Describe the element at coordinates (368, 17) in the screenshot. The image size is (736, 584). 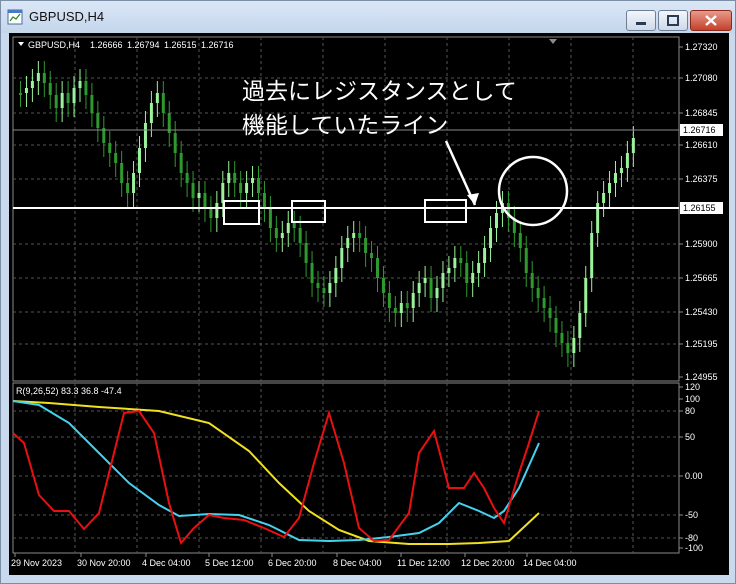
I see `title-bar: GBPUSD,H4` at that location.